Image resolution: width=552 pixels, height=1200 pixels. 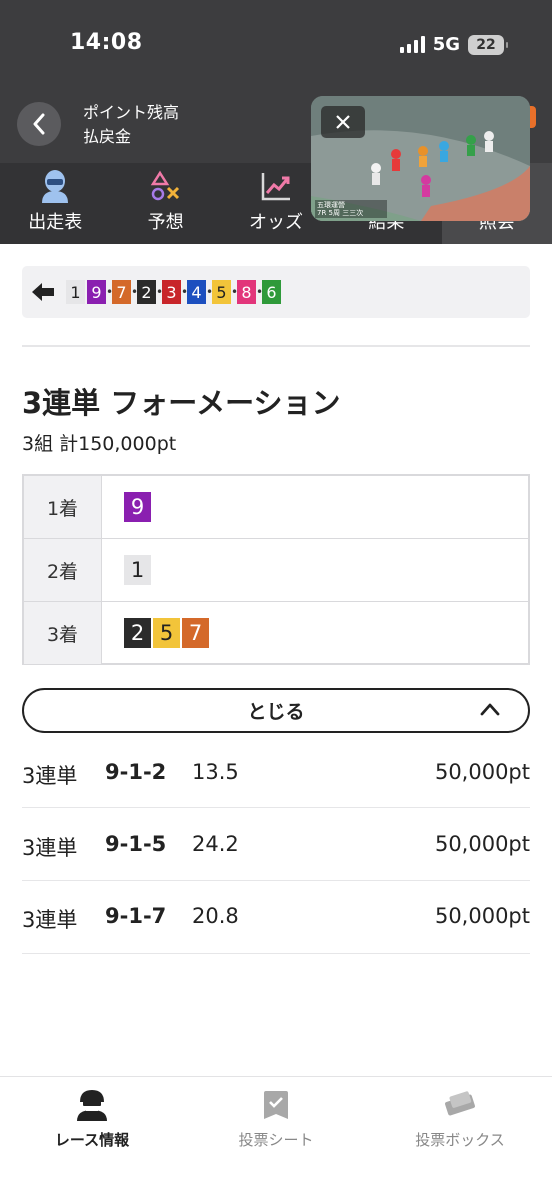 What do you see at coordinates (315, 507) in the screenshot?
I see `pick-list: 9` at bounding box center [315, 507].